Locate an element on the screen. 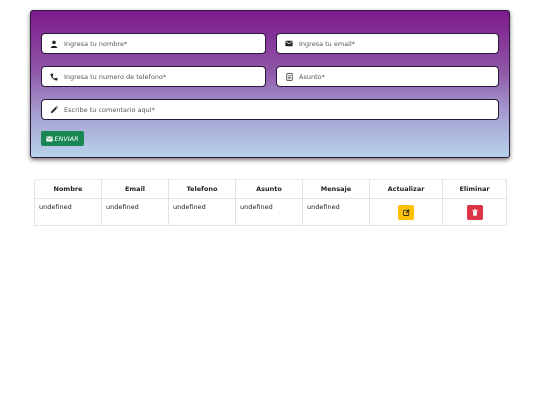  phone-input is located at coordinates (164, 76).